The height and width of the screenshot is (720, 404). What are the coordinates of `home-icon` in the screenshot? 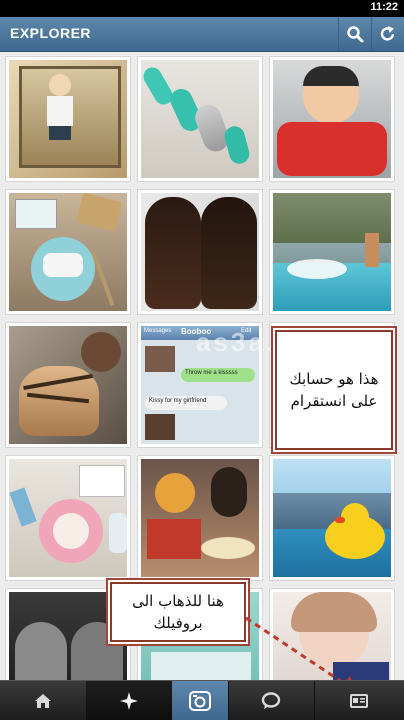 It's located at (43, 700).